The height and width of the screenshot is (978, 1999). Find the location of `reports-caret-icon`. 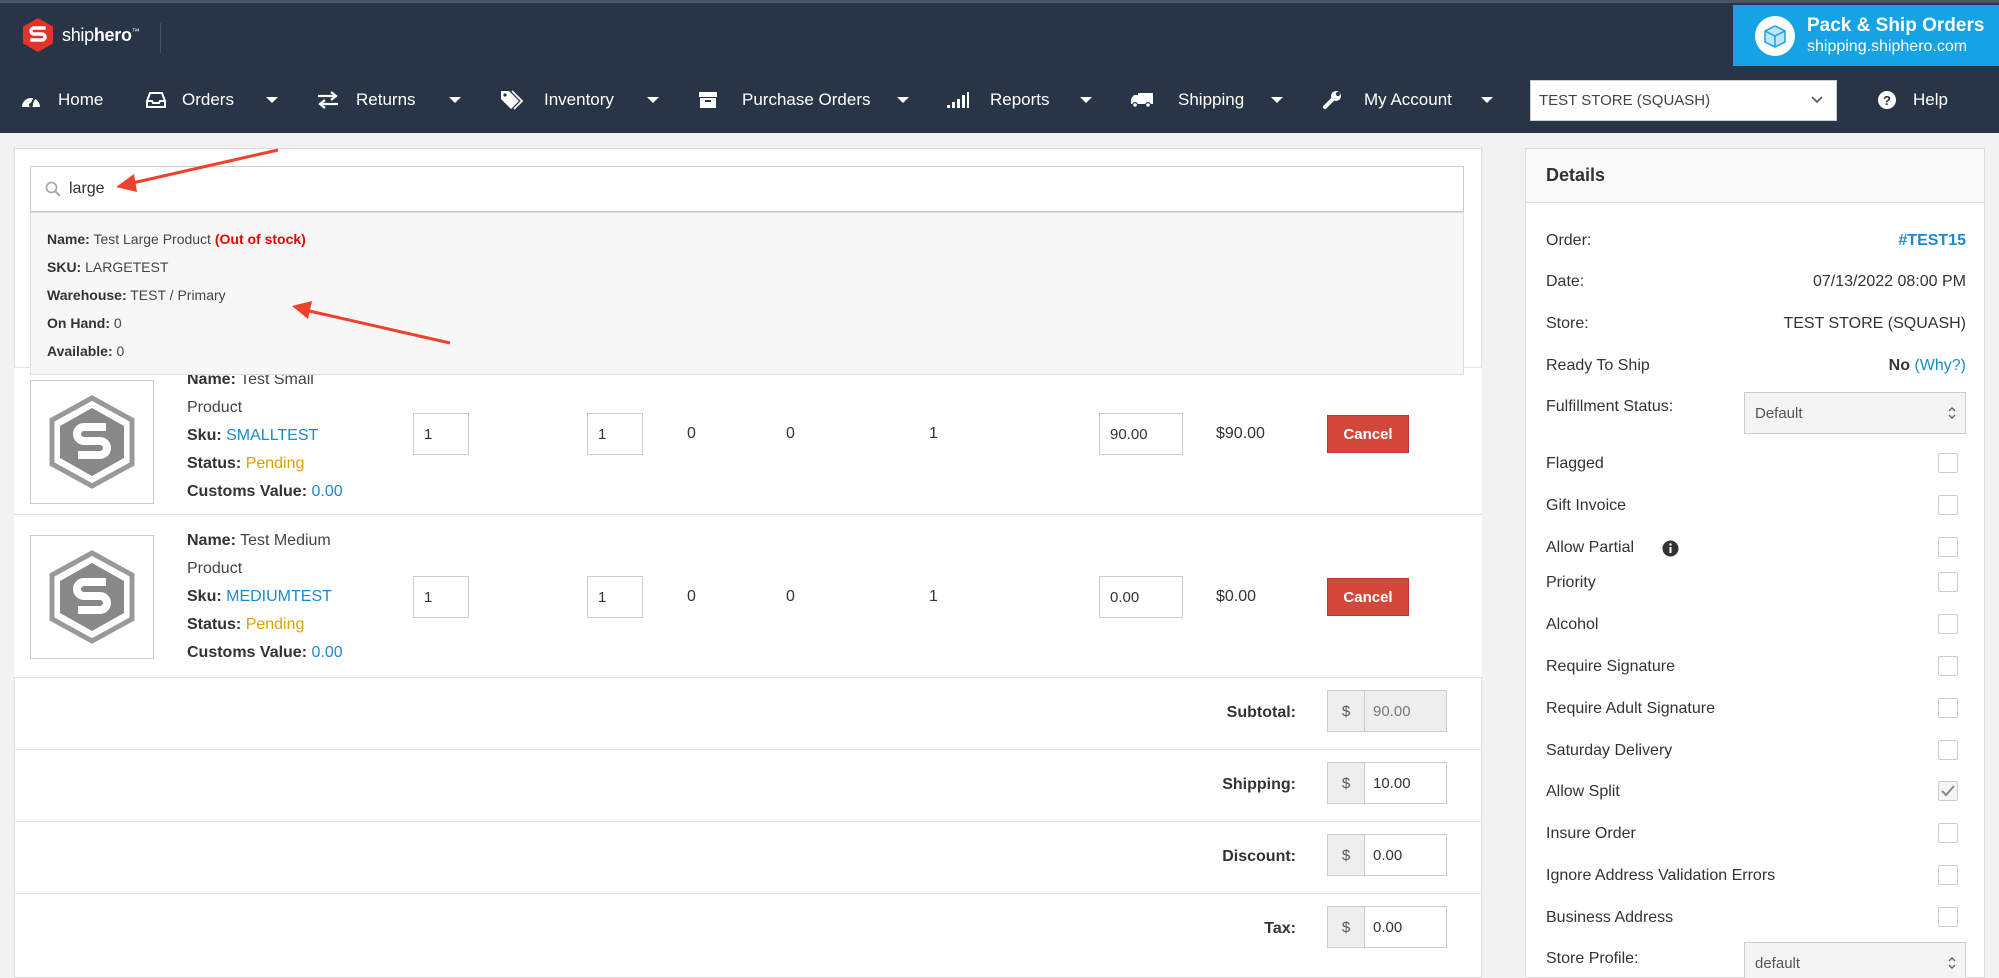

reports-caret-icon is located at coordinates (1086, 100).